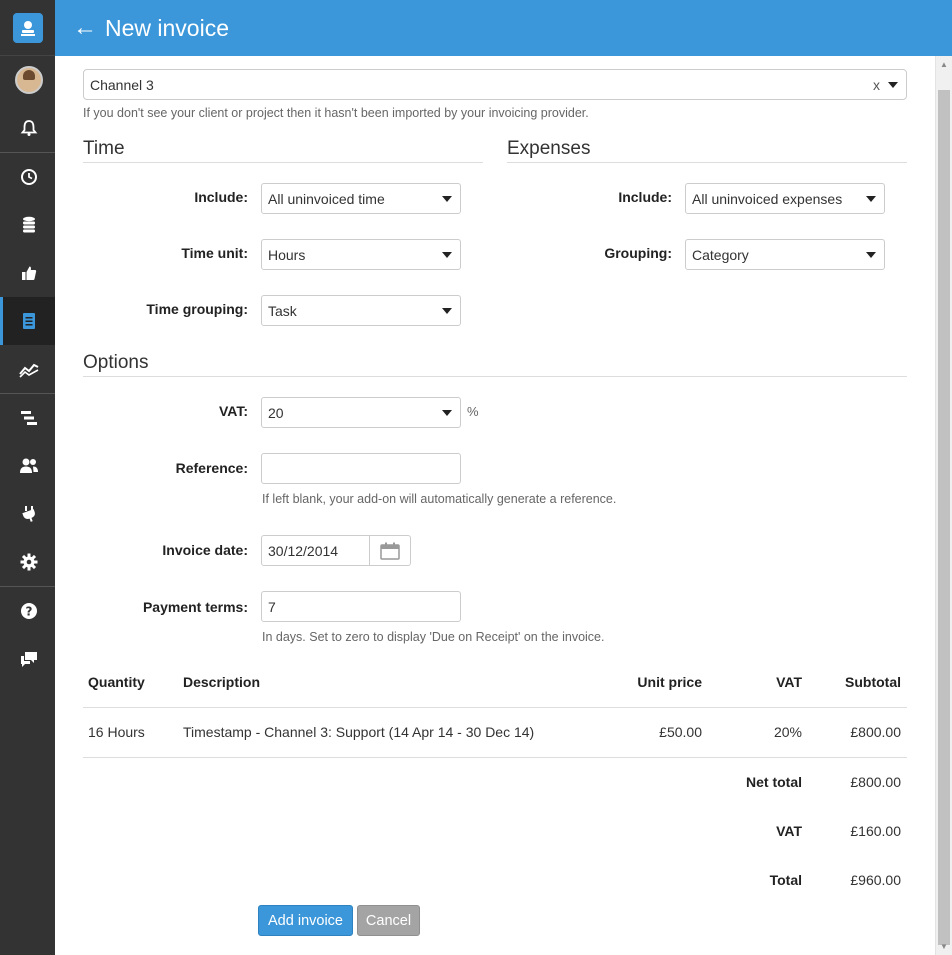 This screenshot has height=955, width=952. What do you see at coordinates (214, 253) in the screenshot?
I see `time-unit-label: Time unit:` at bounding box center [214, 253].